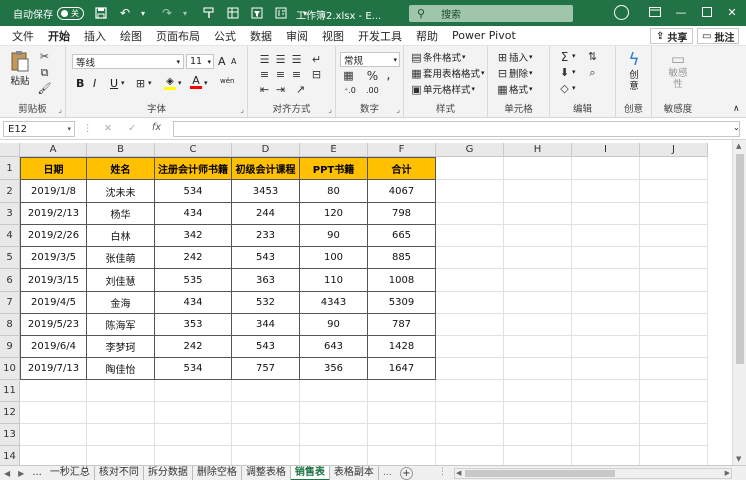  I want to click on ribbon-display-icon, so click(655, 12).